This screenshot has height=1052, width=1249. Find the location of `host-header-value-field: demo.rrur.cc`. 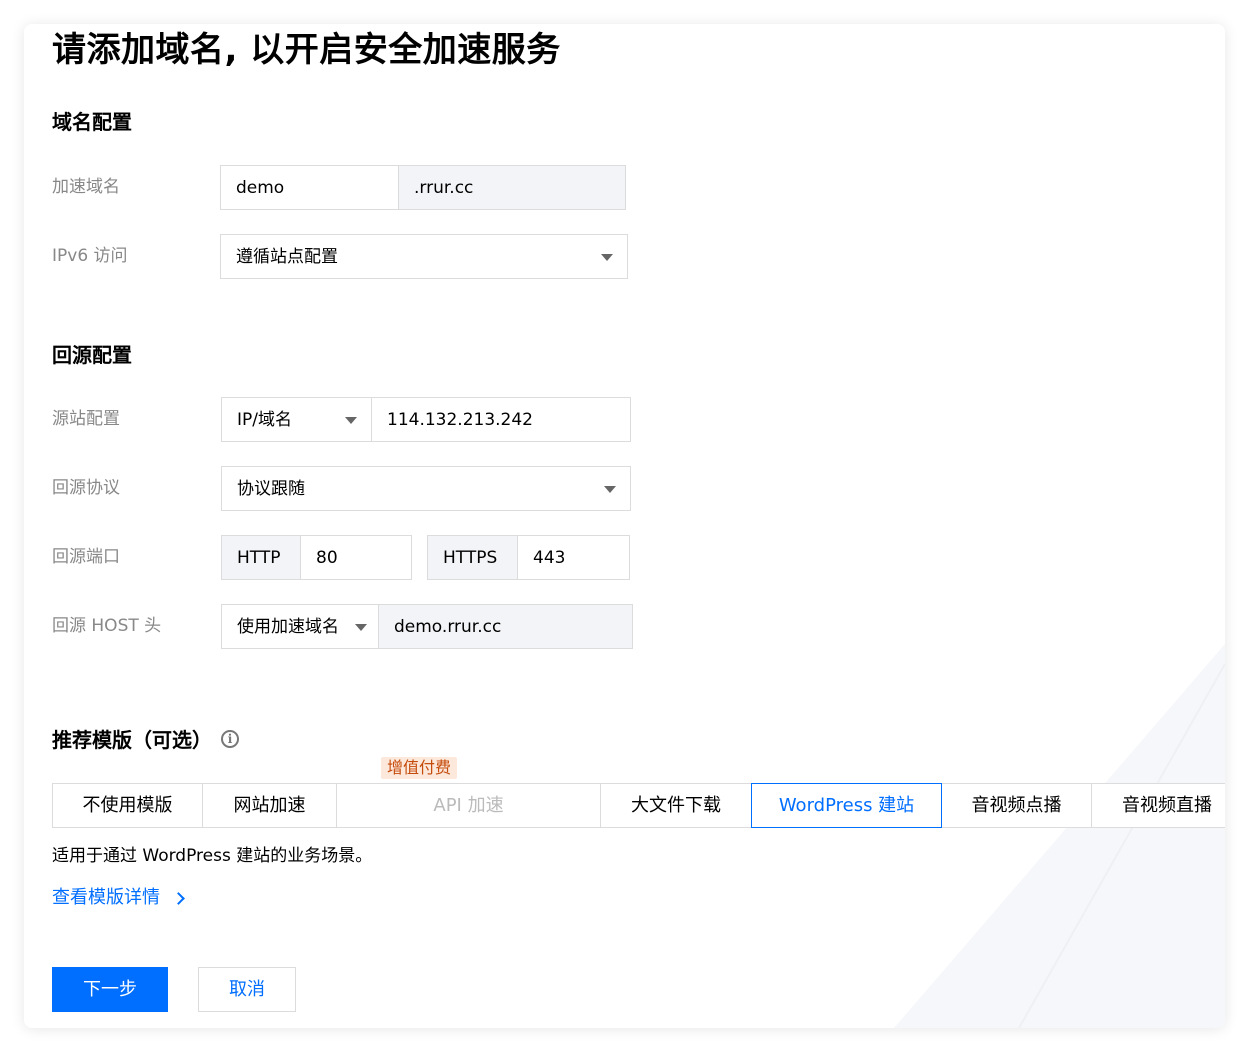

host-header-value-field: demo.rrur.cc is located at coordinates (505, 626).